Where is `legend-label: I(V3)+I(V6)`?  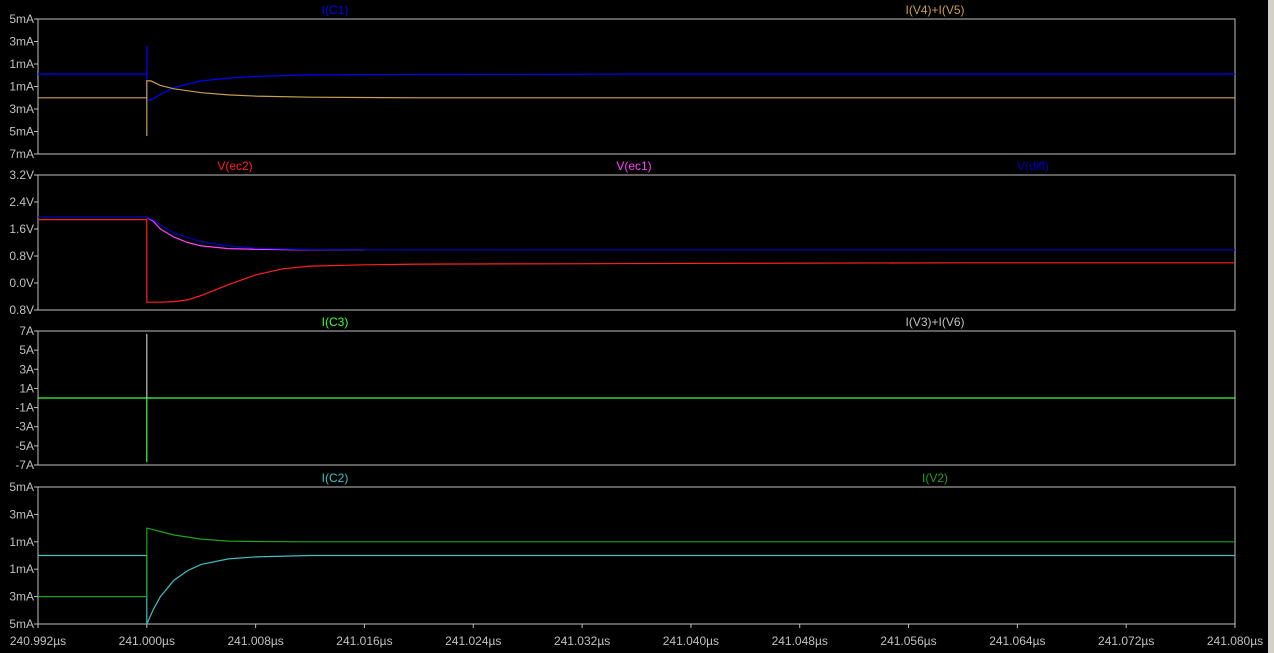
legend-label: I(V3)+I(V6) is located at coordinates (934, 322).